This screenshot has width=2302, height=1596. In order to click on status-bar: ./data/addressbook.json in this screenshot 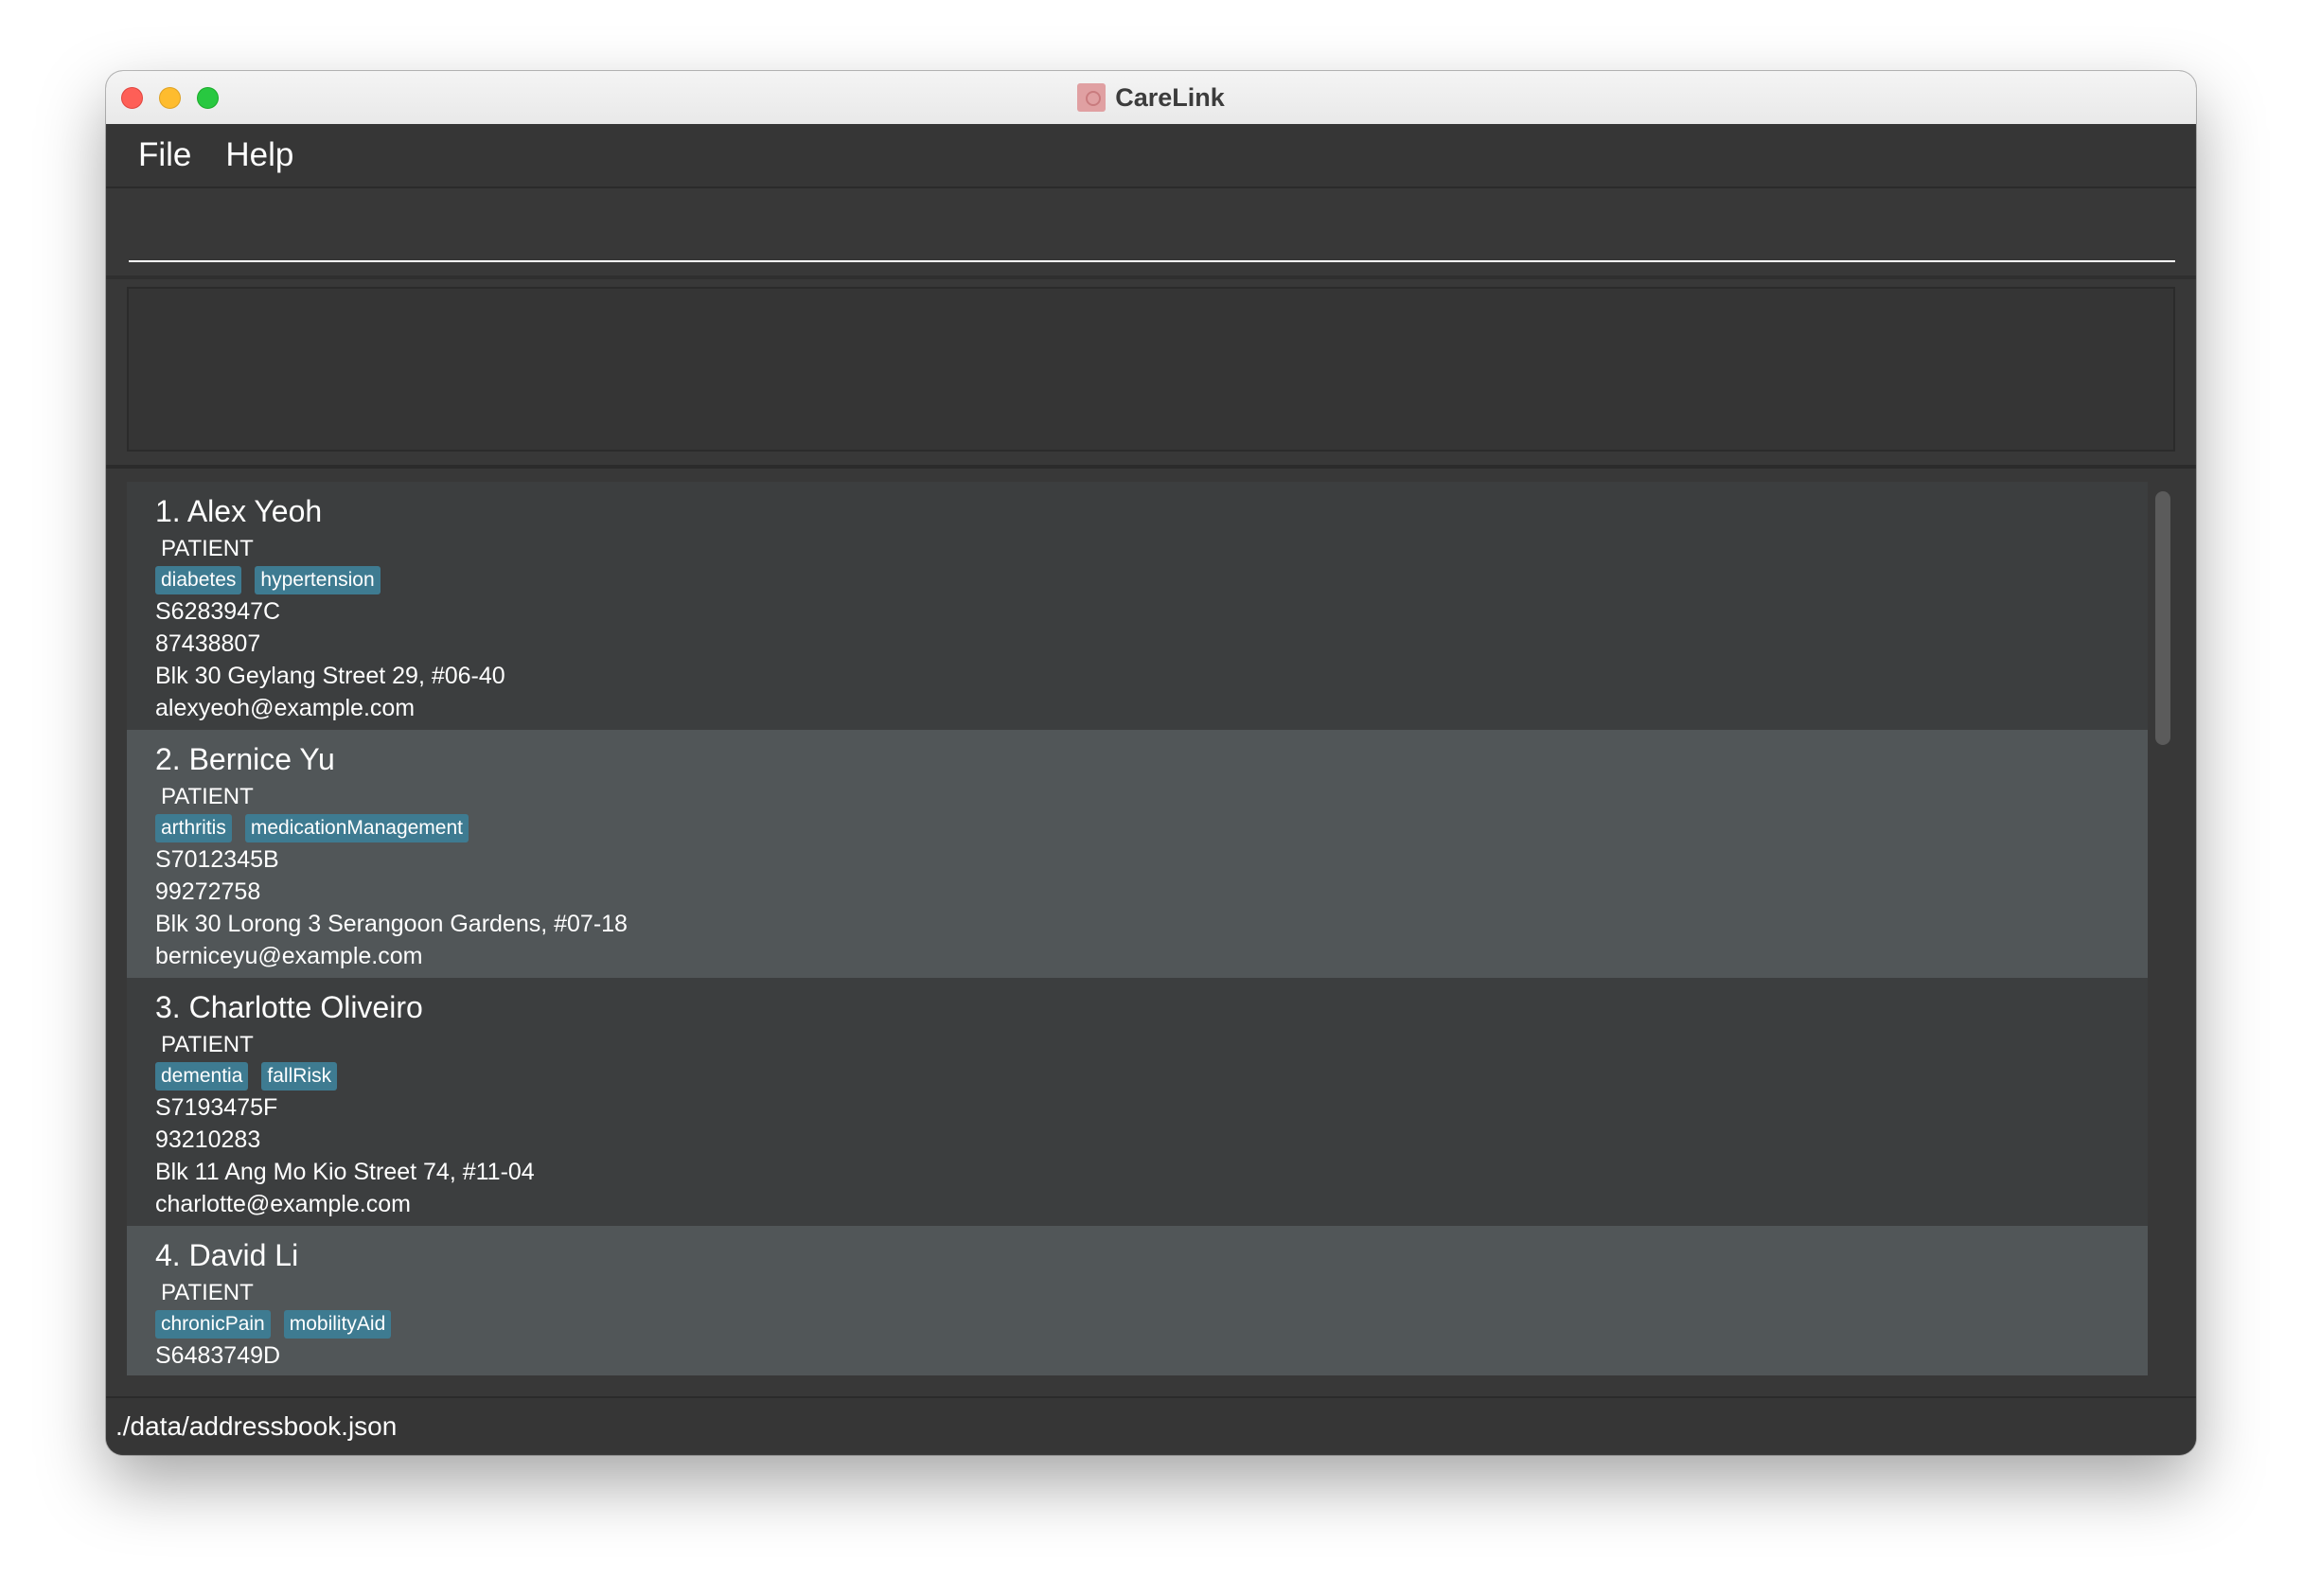, I will do `click(1151, 1425)`.